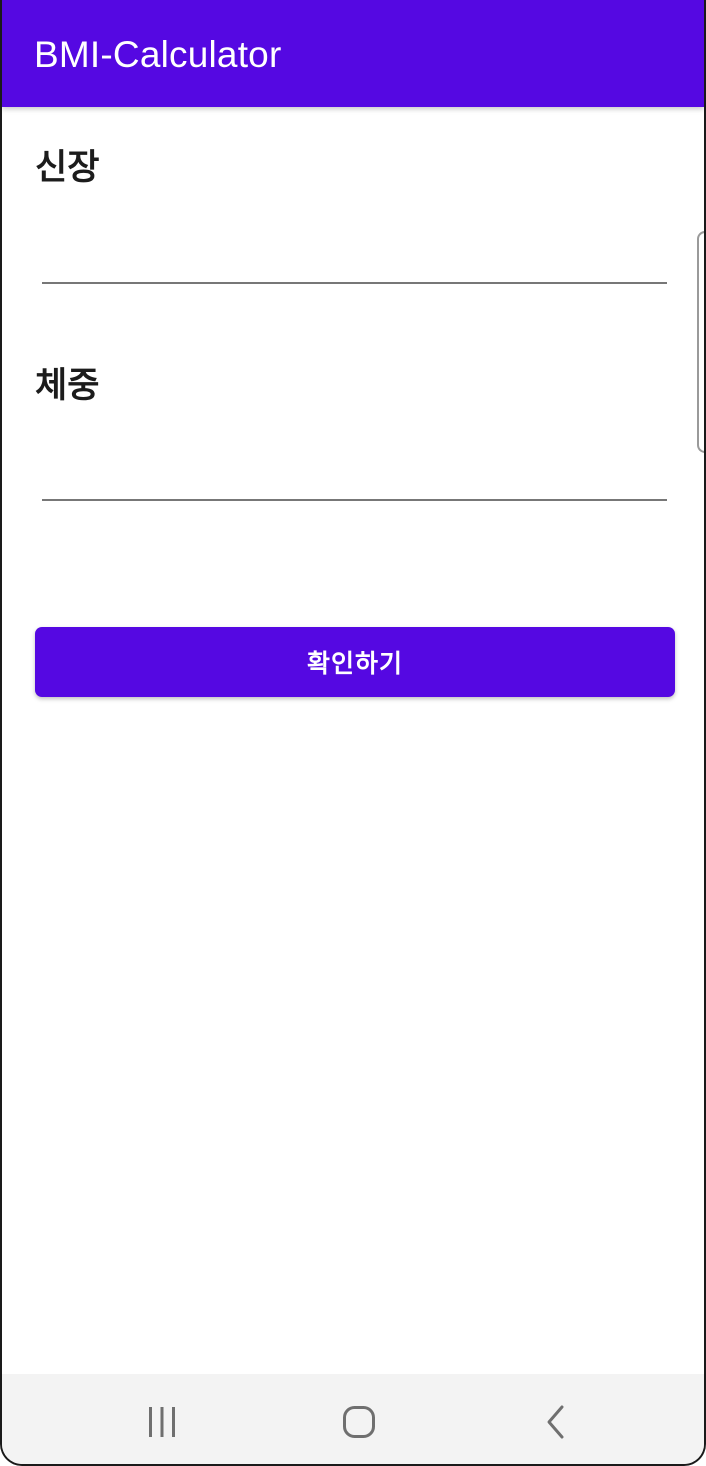  I want to click on weight-label: 체중, so click(67, 386).